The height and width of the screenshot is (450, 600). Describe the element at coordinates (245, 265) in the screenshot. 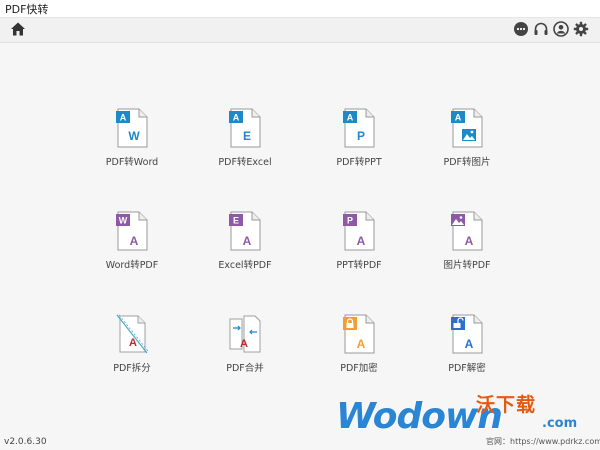

I see `tool-label: Excel转PDF` at that location.